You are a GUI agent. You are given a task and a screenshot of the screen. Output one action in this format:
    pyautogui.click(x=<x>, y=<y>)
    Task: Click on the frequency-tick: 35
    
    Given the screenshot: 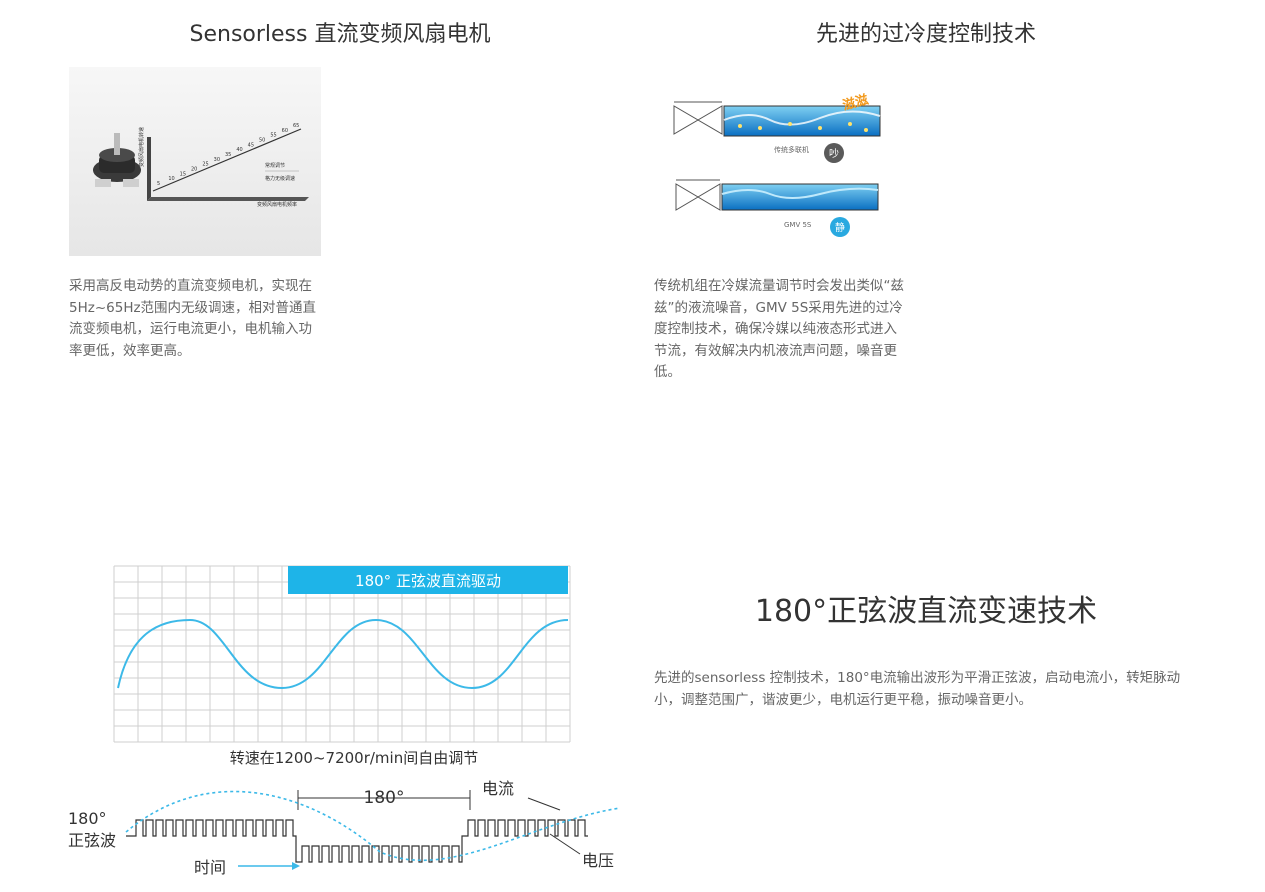 What is the action you would take?
    pyautogui.click(x=228, y=155)
    